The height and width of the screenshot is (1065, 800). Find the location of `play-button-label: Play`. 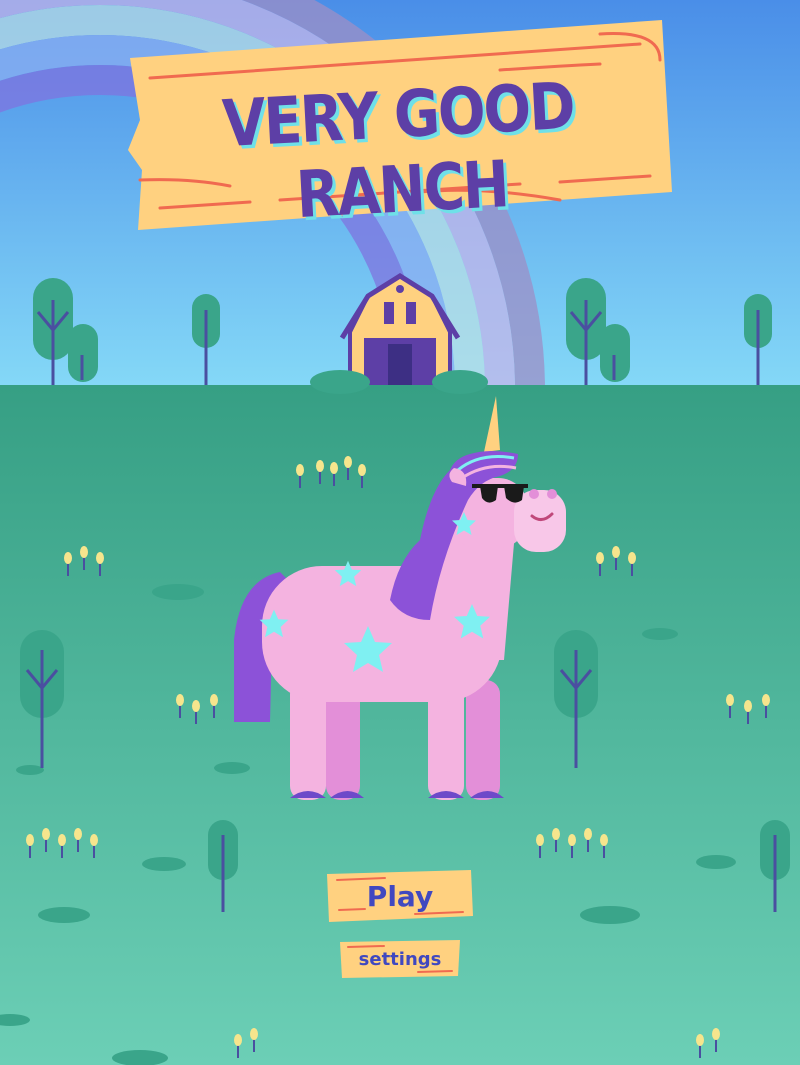

play-button-label: Play is located at coordinates (400, 896).